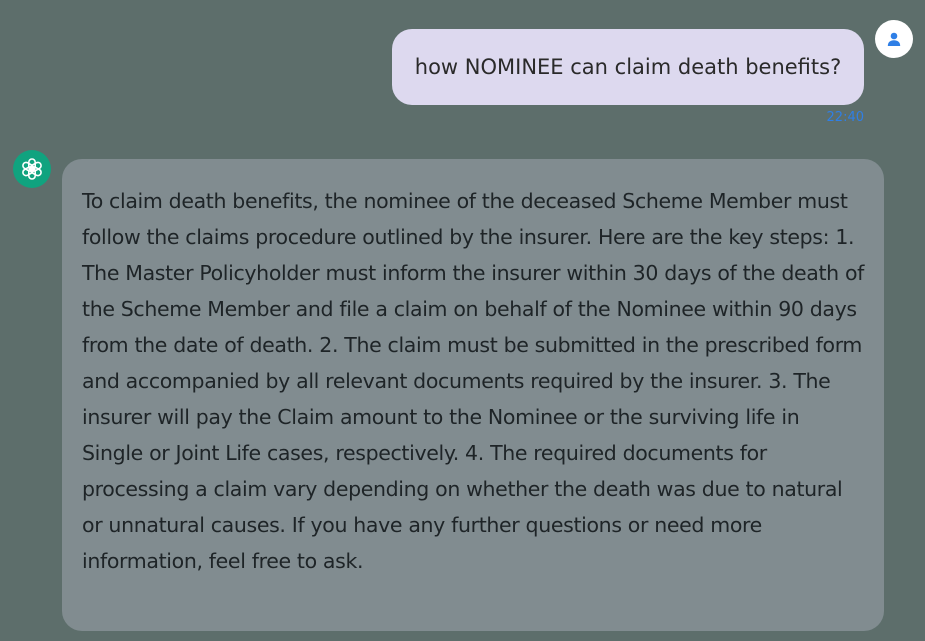 This screenshot has width=925, height=641. I want to click on user-message-bubble: how NOMINEE can claim death benefits?, so click(628, 67).